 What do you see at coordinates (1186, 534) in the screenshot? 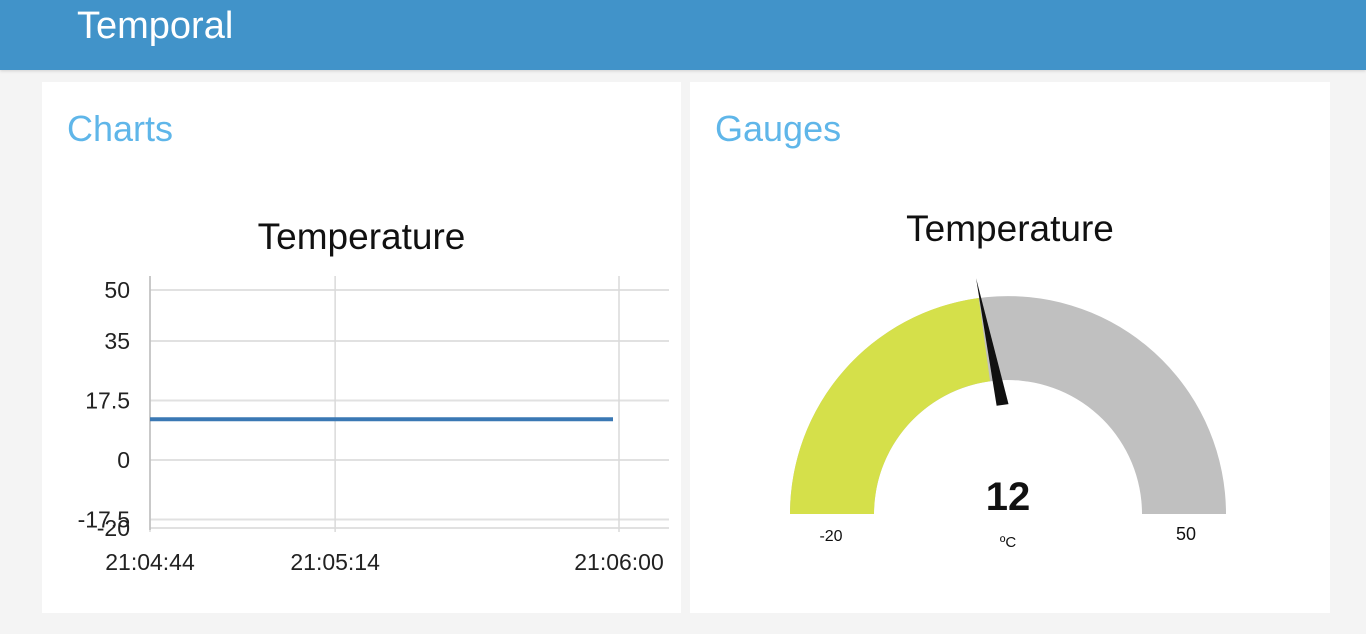
I see `gauge-max-label: 50` at bounding box center [1186, 534].